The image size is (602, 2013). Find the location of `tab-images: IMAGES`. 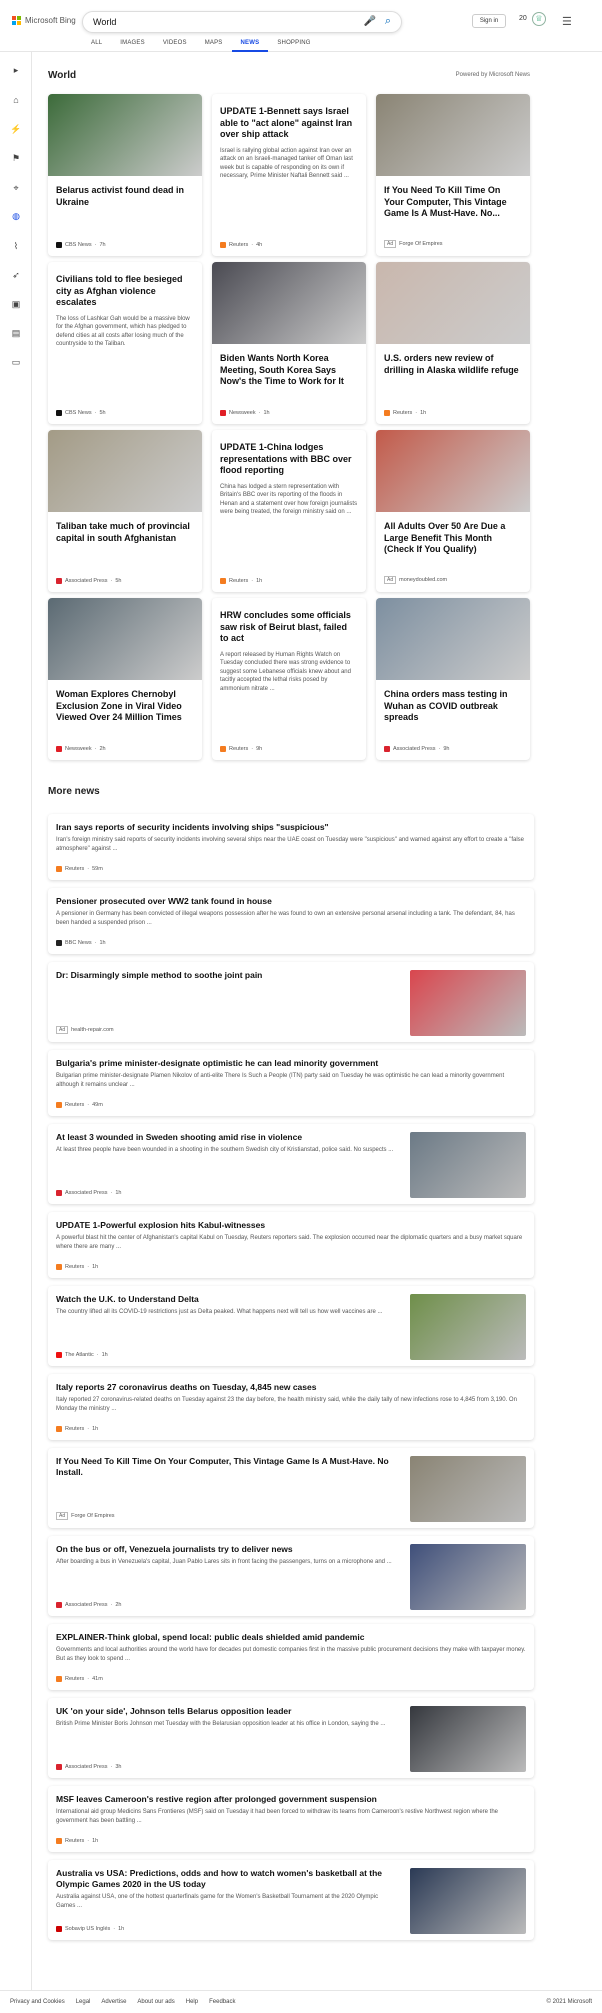

tab-images: IMAGES is located at coordinates (132, 45).